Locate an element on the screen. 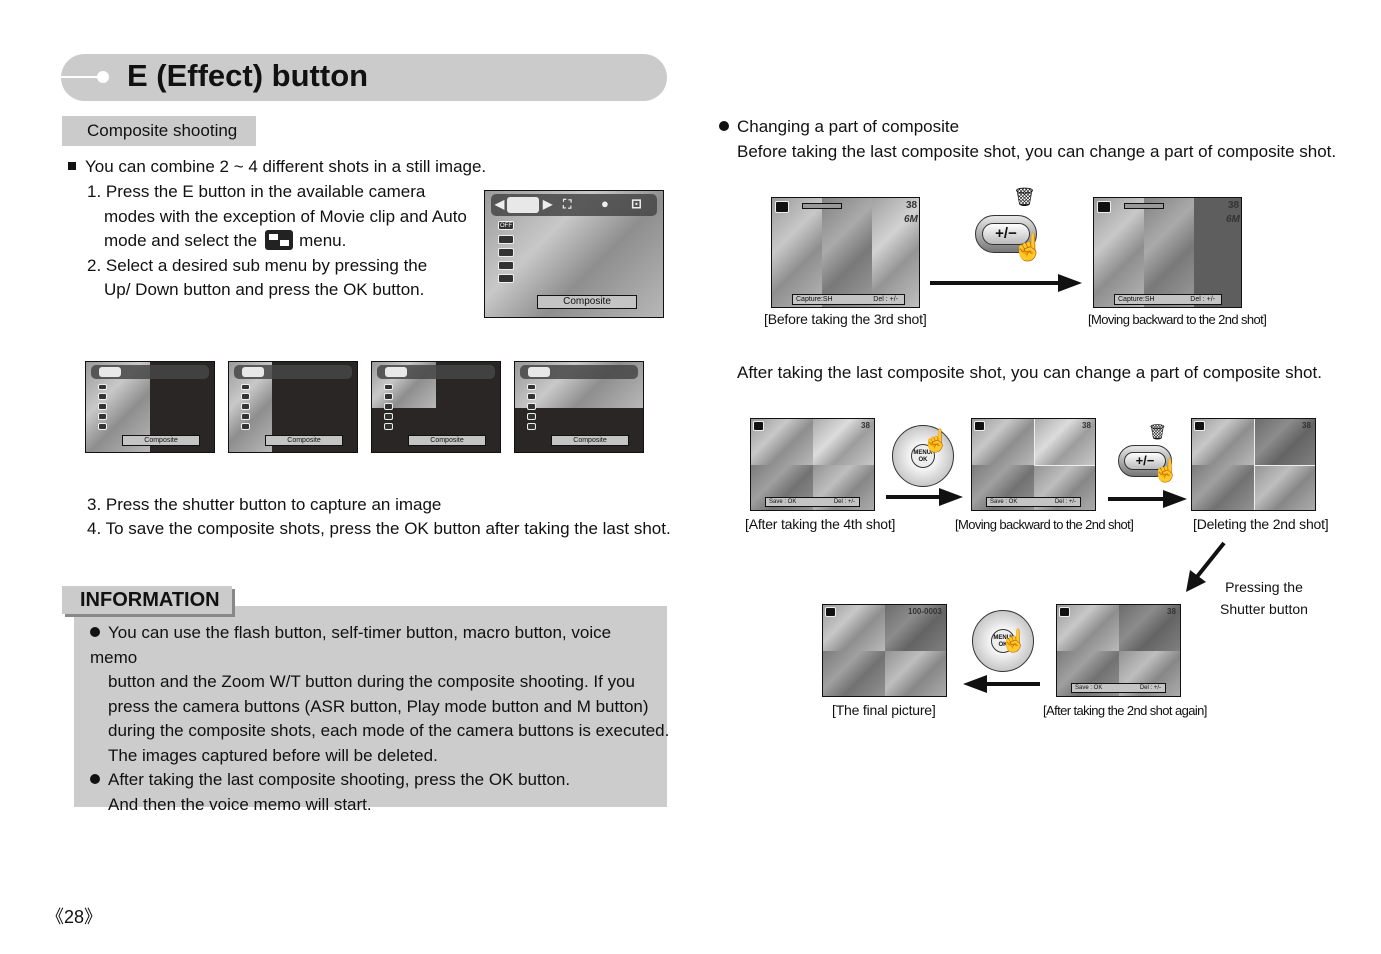 The image size is (1381, 954). play-mode-icon is located at coordinates (830, 612).